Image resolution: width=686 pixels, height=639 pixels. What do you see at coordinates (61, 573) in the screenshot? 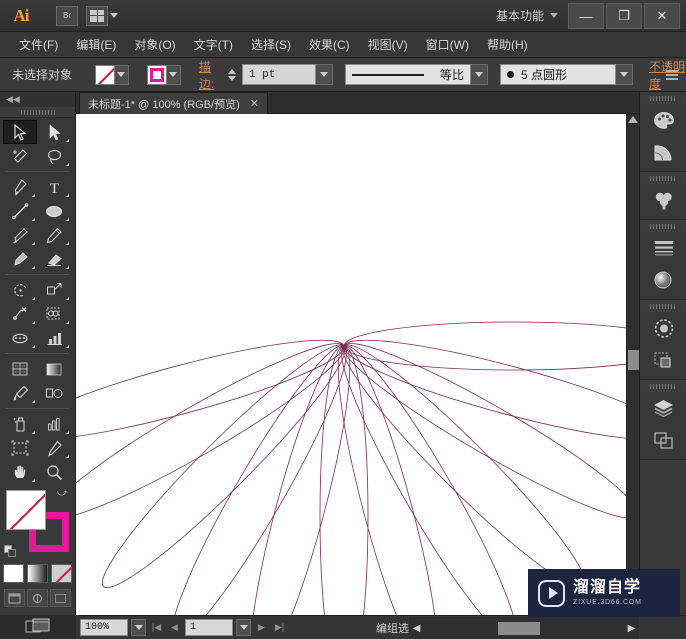
I see `none-color-button` at bounding box center [61, 573].